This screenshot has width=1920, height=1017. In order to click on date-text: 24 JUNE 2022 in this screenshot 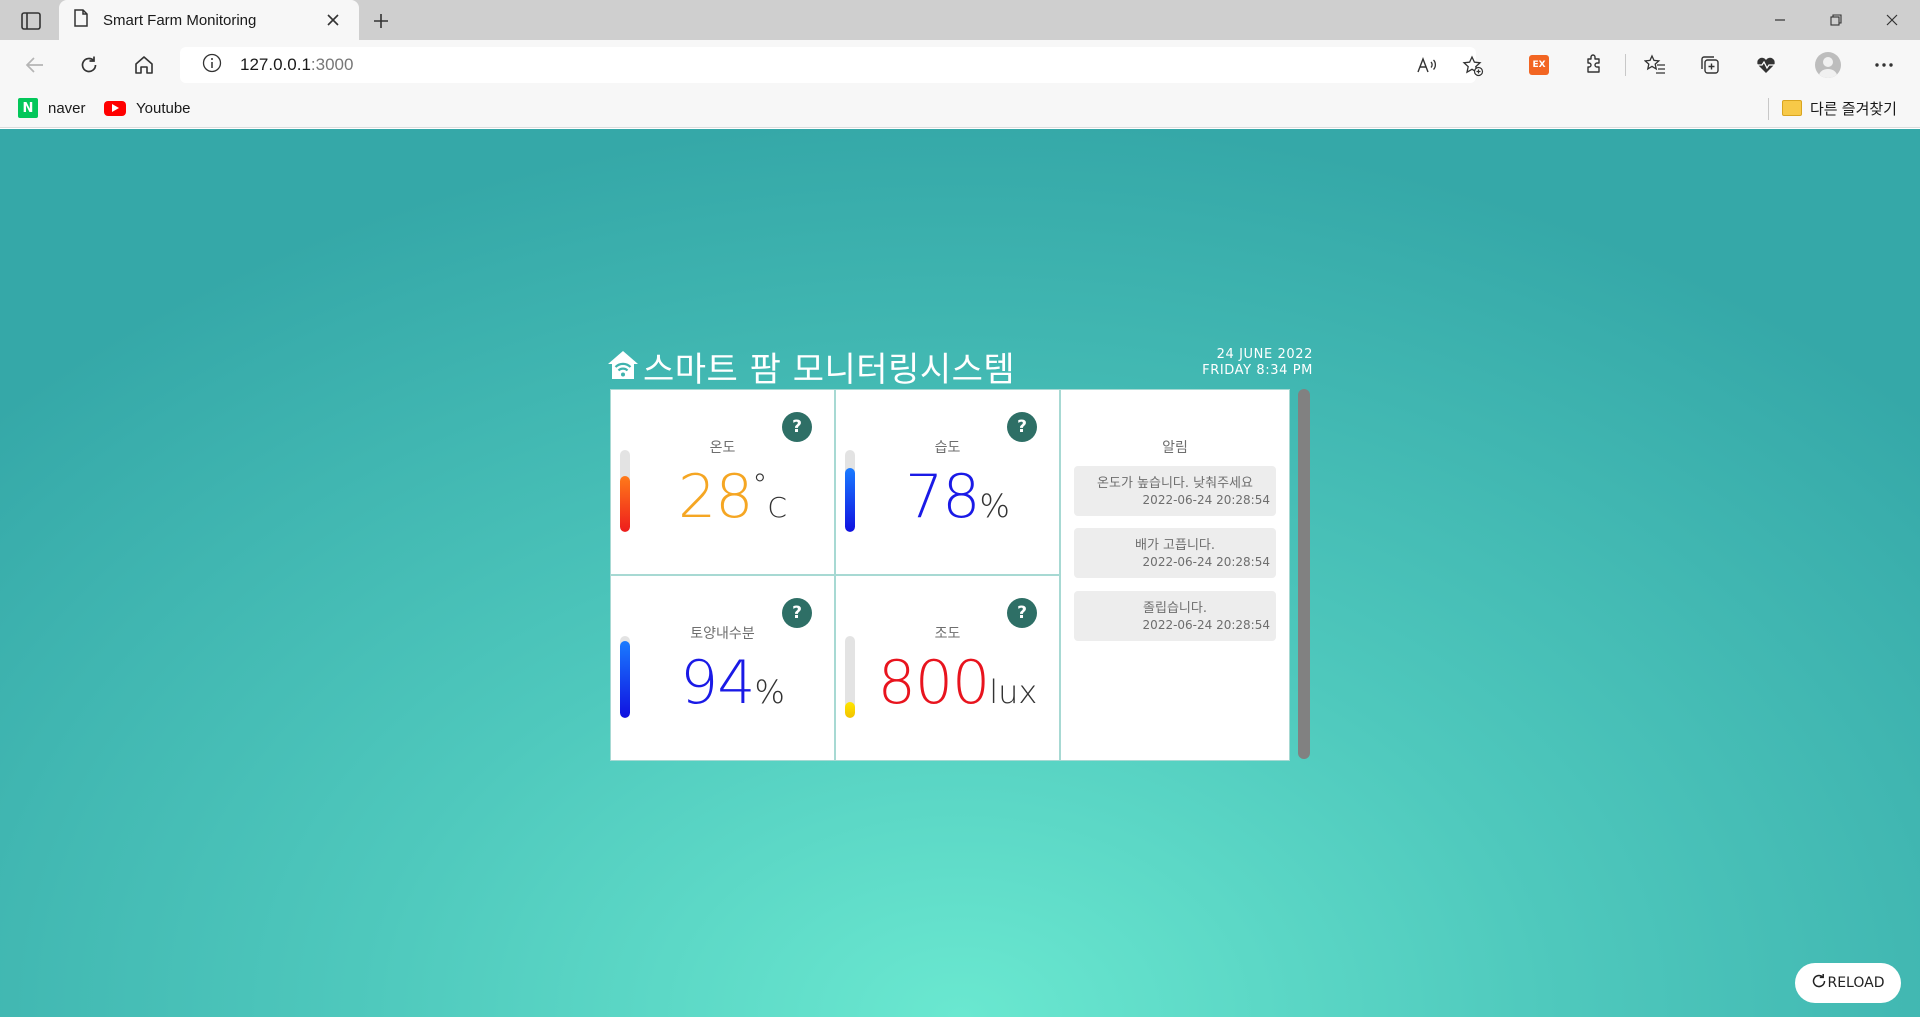, I will do `click(1264, 354)`.